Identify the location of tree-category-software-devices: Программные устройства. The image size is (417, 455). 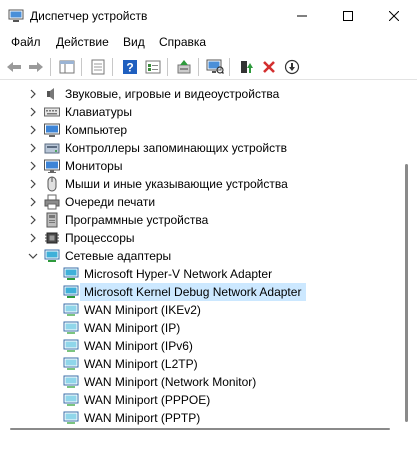
(200, 220).